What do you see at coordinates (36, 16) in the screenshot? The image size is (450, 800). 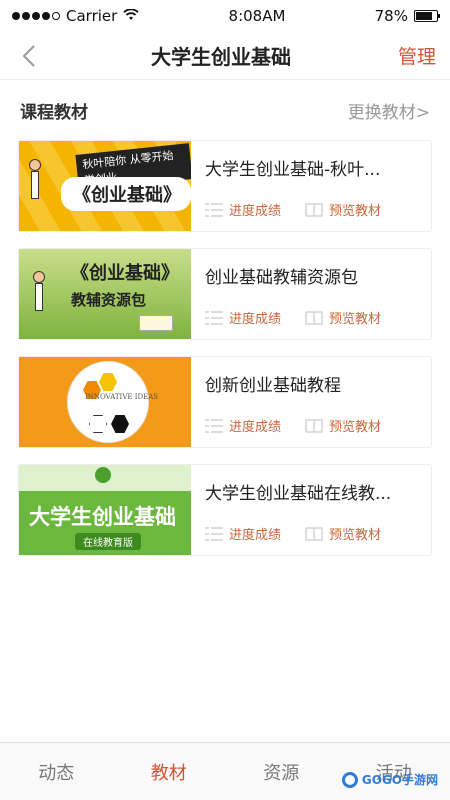 I see `signal-icon` at bounding box center [36, 16].